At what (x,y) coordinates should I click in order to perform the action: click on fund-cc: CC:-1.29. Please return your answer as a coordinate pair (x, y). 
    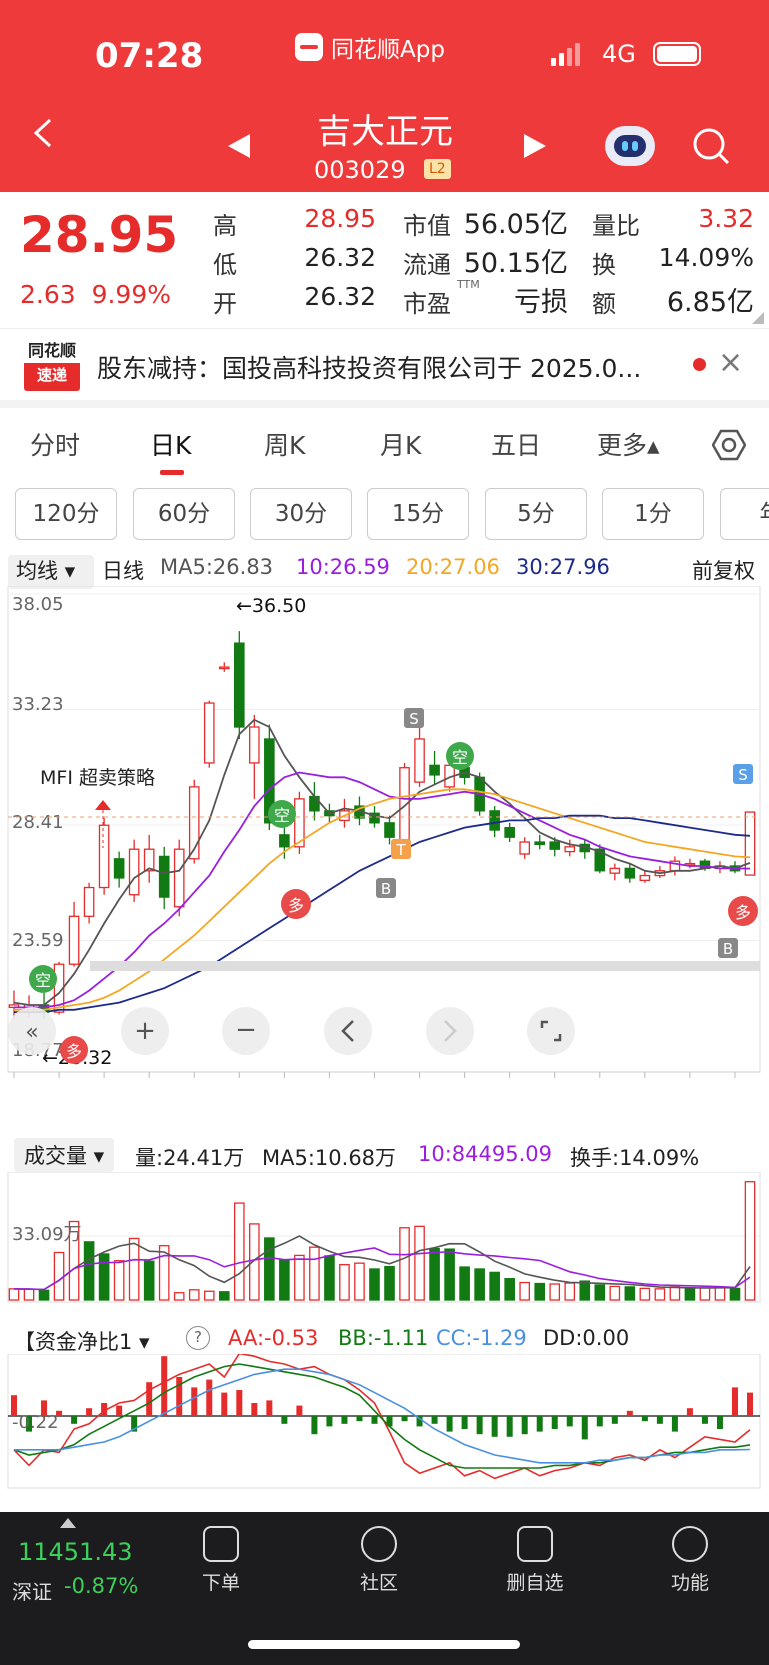
    Looking at the image, I should click on (481, 1338).